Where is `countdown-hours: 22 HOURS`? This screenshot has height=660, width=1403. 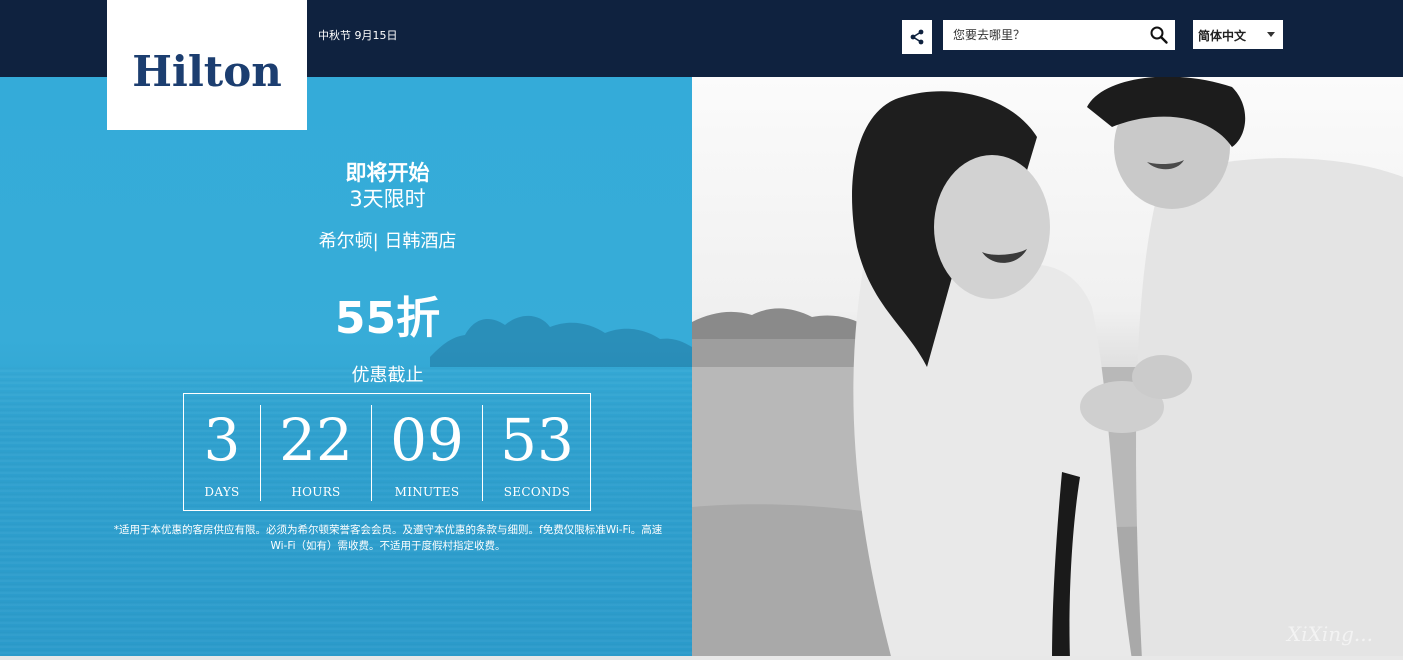 countdown-hours: 22 HOURS is located at coordinates (316, 453).